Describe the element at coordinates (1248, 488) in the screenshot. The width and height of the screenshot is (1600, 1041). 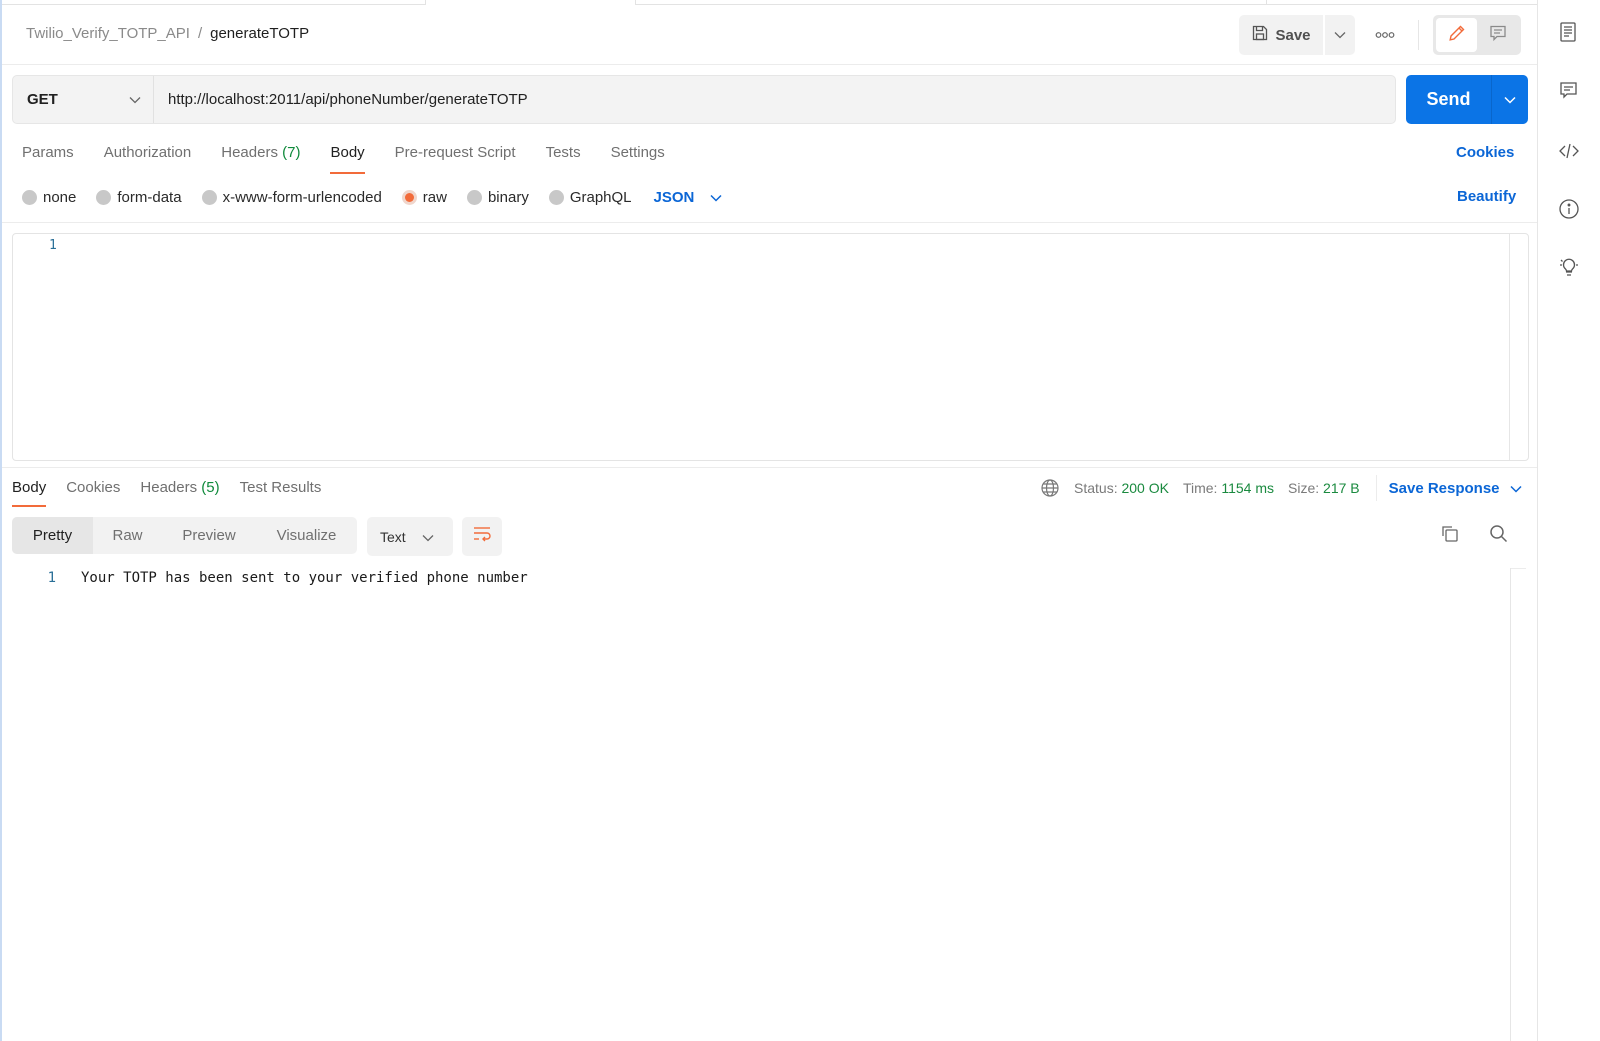
I see `time-value: 1154 ms` at that location.